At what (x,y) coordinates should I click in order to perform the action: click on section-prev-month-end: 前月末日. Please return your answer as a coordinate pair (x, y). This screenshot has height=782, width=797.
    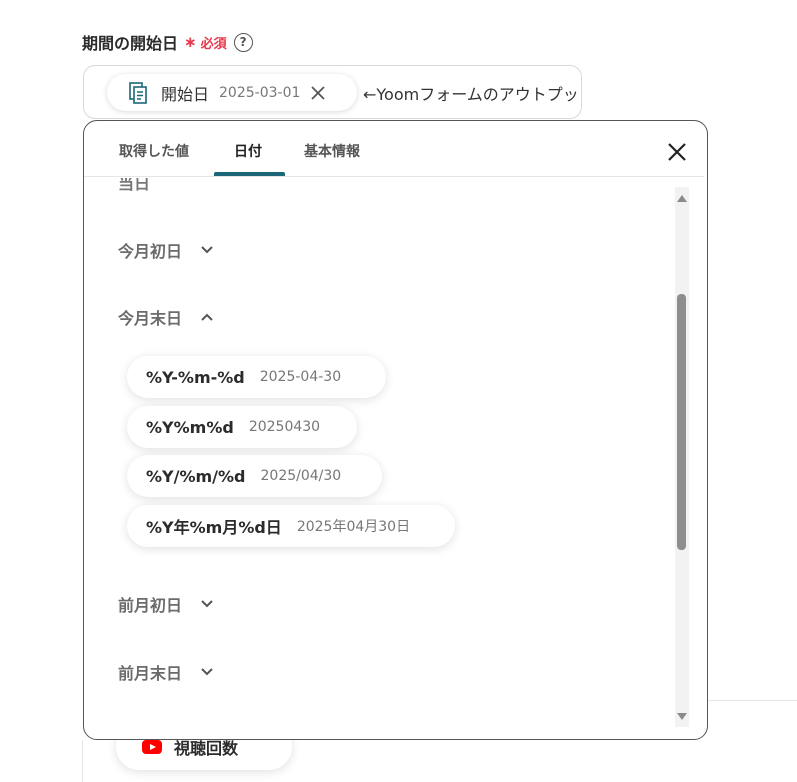
    Looking at the image, I should click on (166, 672).